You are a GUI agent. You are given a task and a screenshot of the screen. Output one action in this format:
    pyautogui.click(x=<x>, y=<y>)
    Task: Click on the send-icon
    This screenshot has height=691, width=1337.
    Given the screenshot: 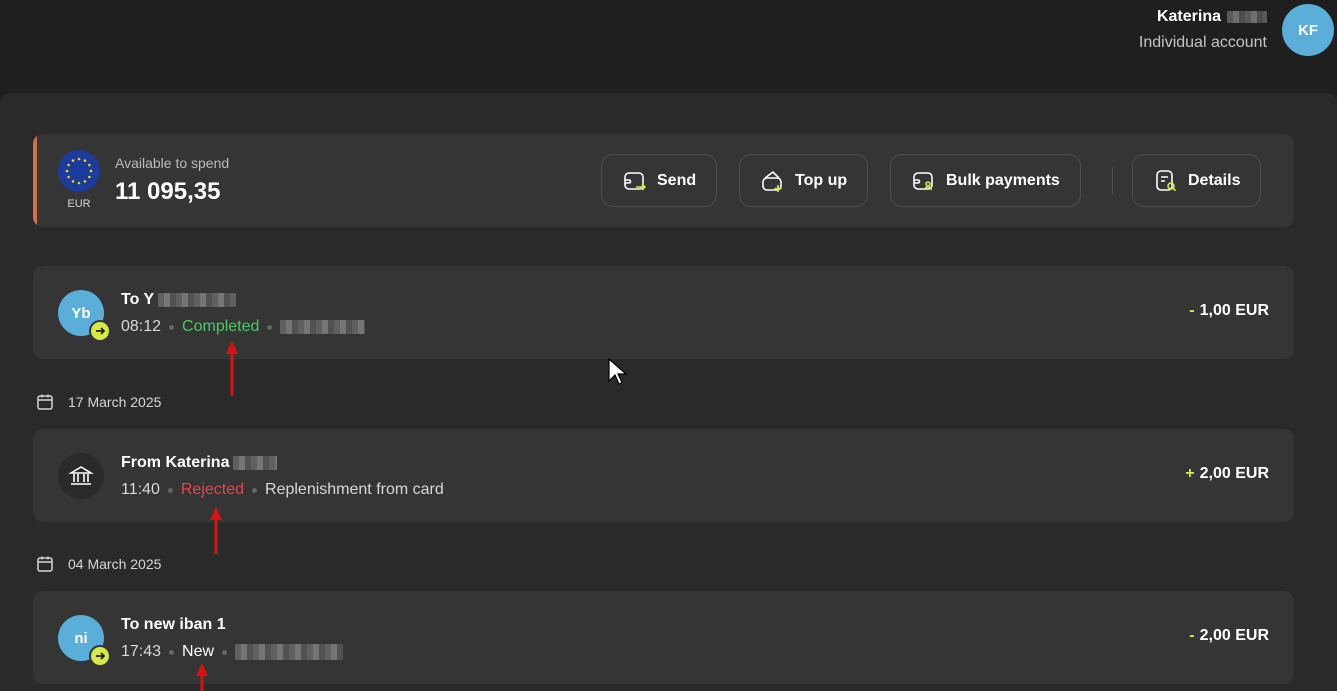 What is the action you would take?
    pyautogui.click(x=635, y=181)
    